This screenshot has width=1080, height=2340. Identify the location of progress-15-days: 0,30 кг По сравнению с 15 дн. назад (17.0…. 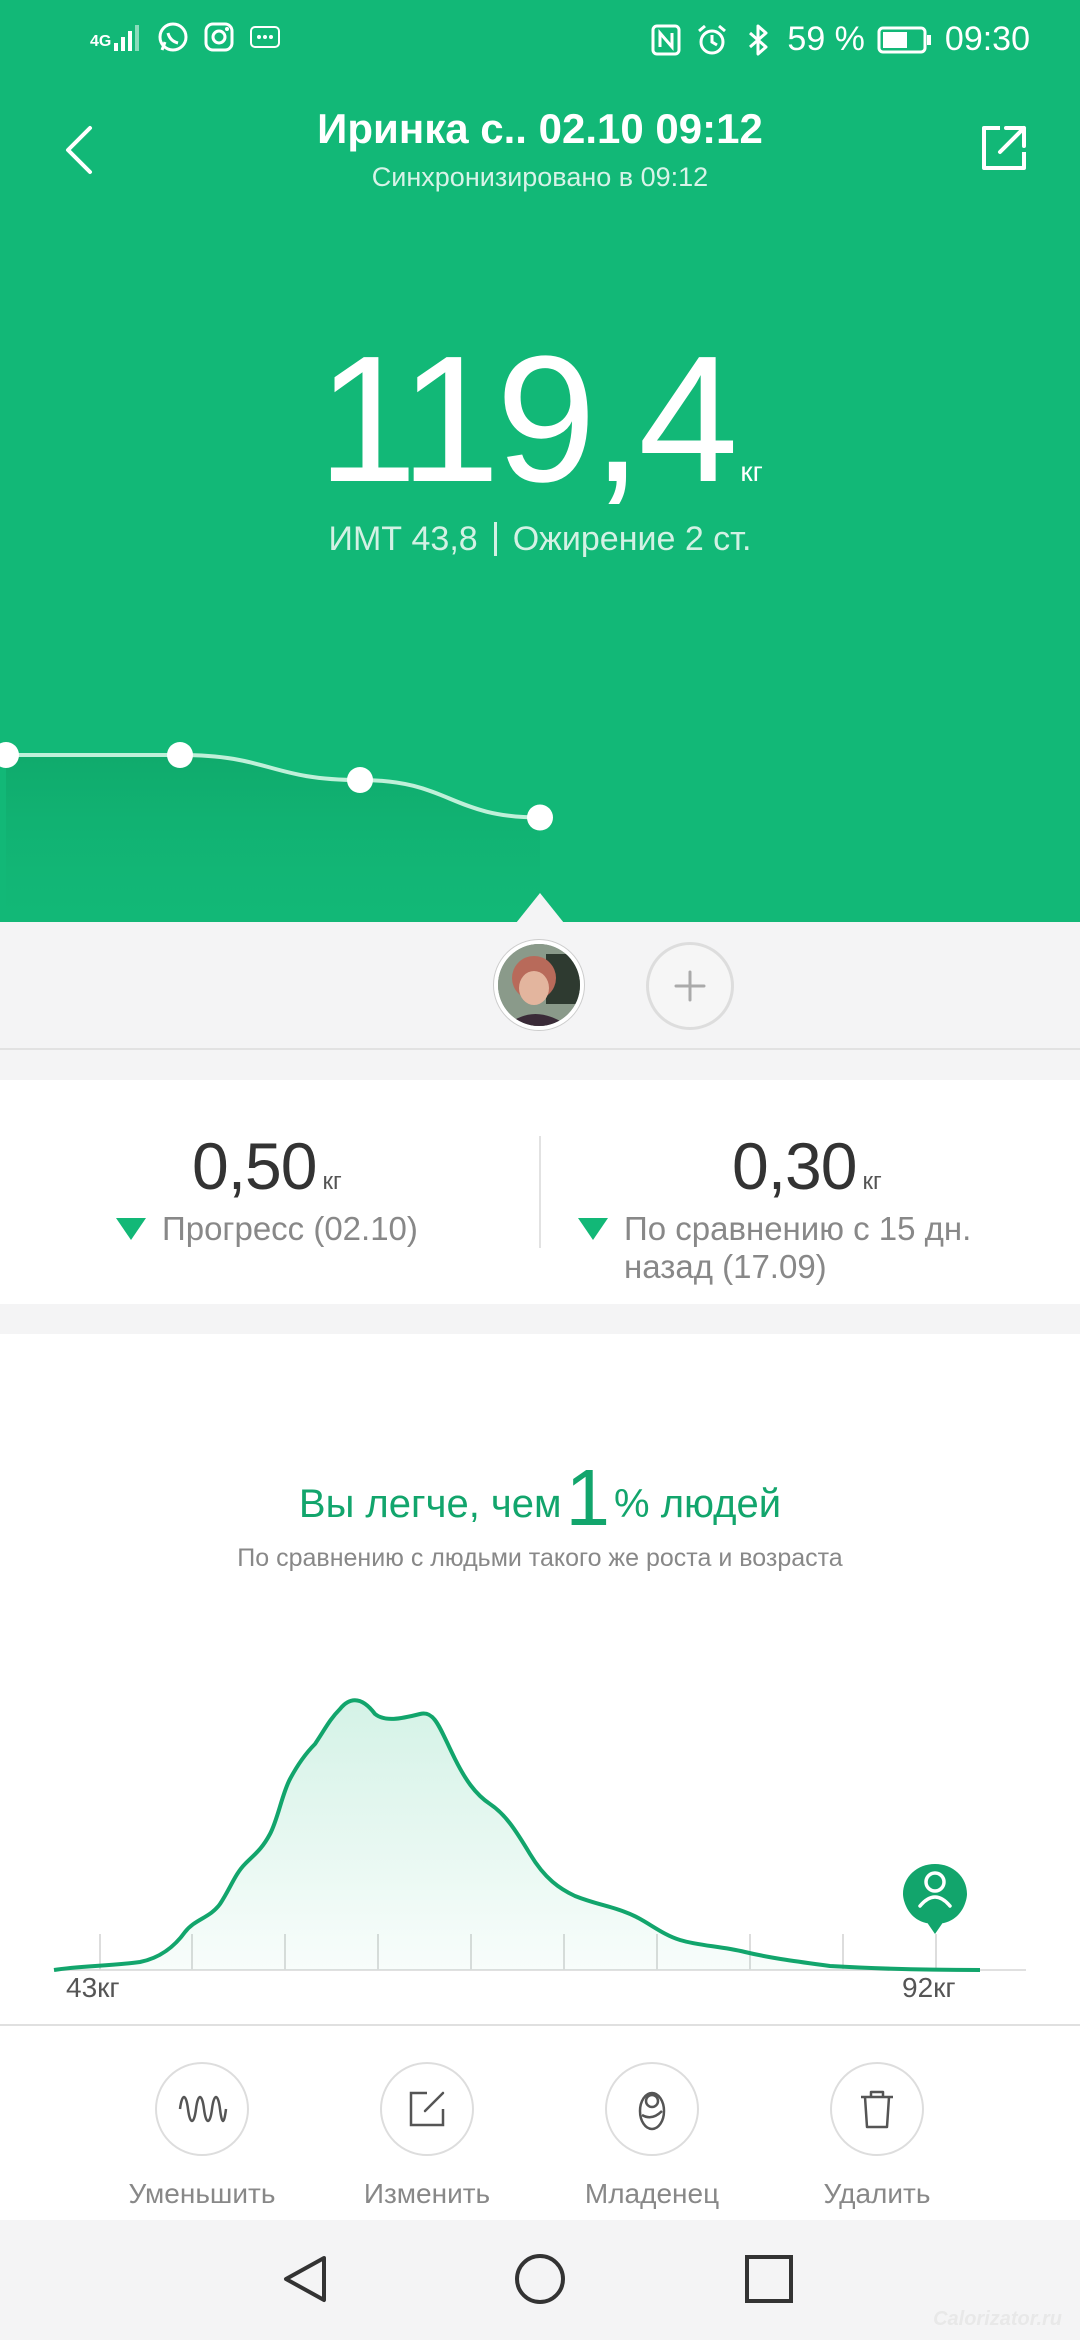
(798, 1207).